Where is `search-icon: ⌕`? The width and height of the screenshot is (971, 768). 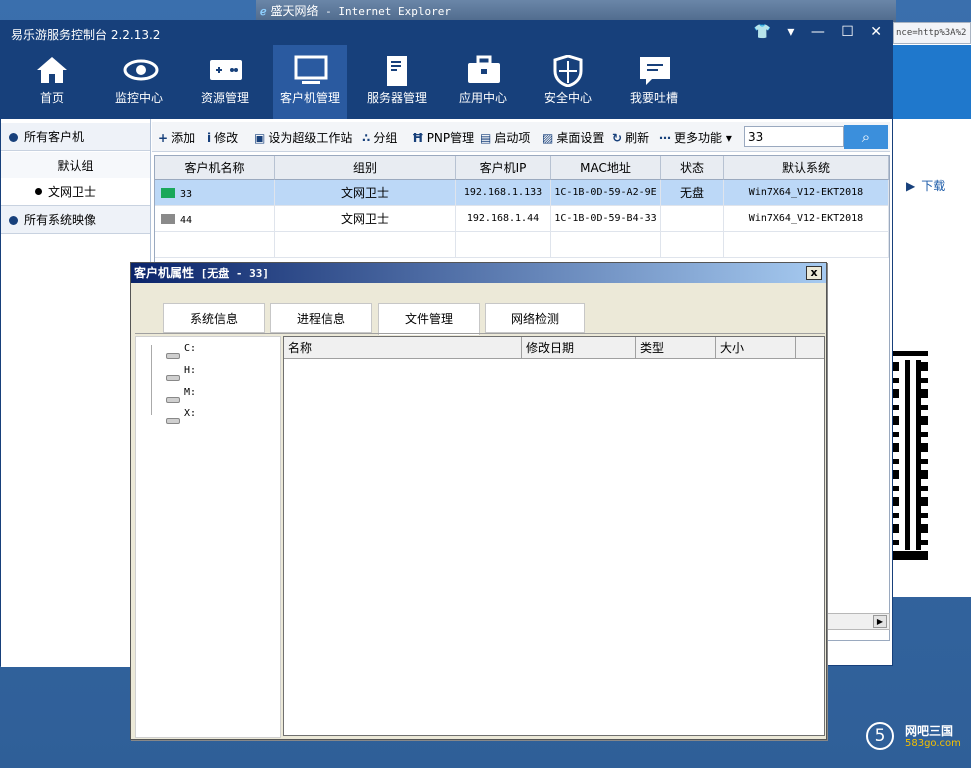
search-icon: ⌕ is located at coordinates (866, 137).